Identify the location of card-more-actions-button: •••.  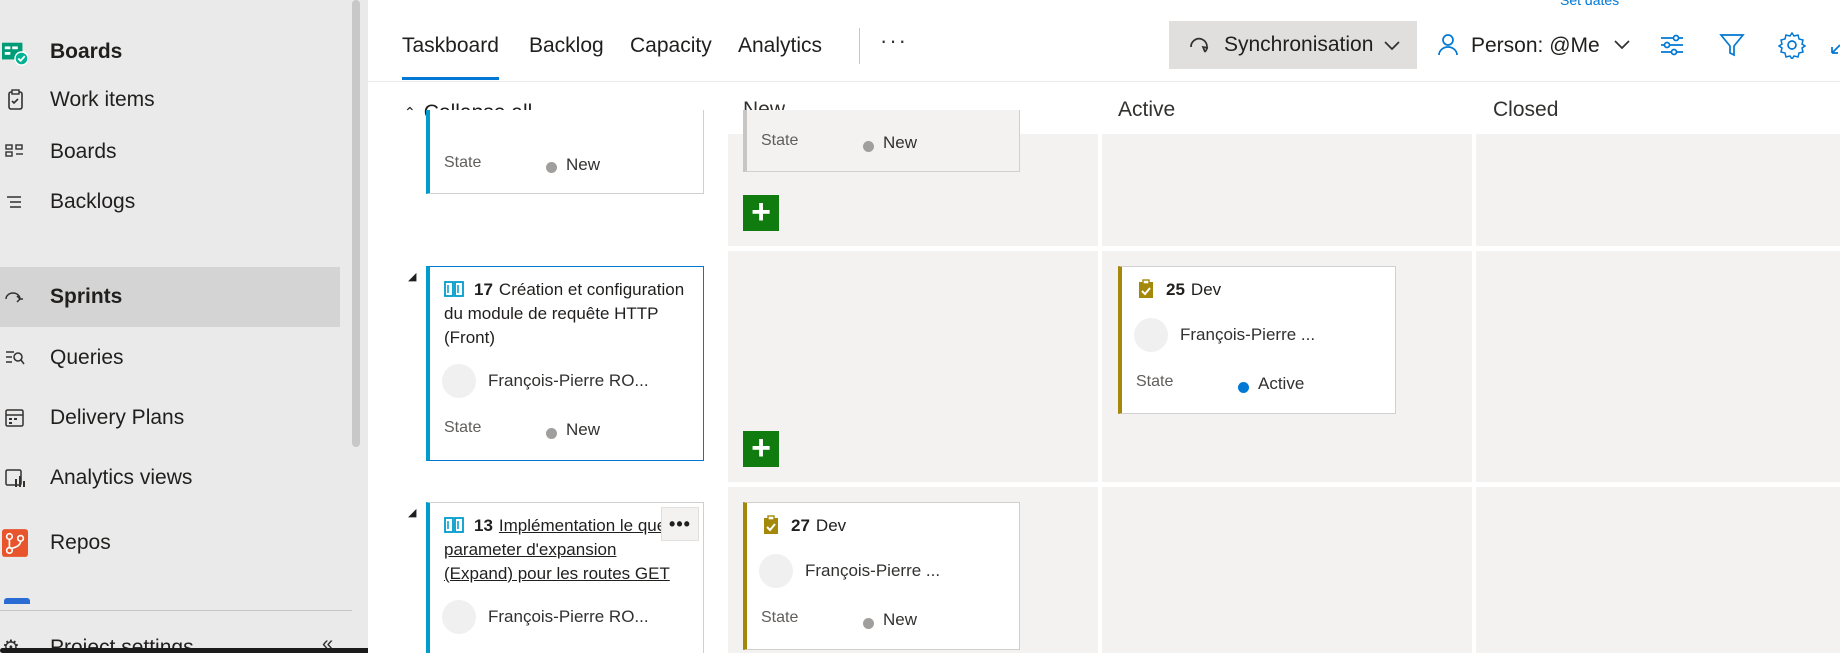
(680, 524).